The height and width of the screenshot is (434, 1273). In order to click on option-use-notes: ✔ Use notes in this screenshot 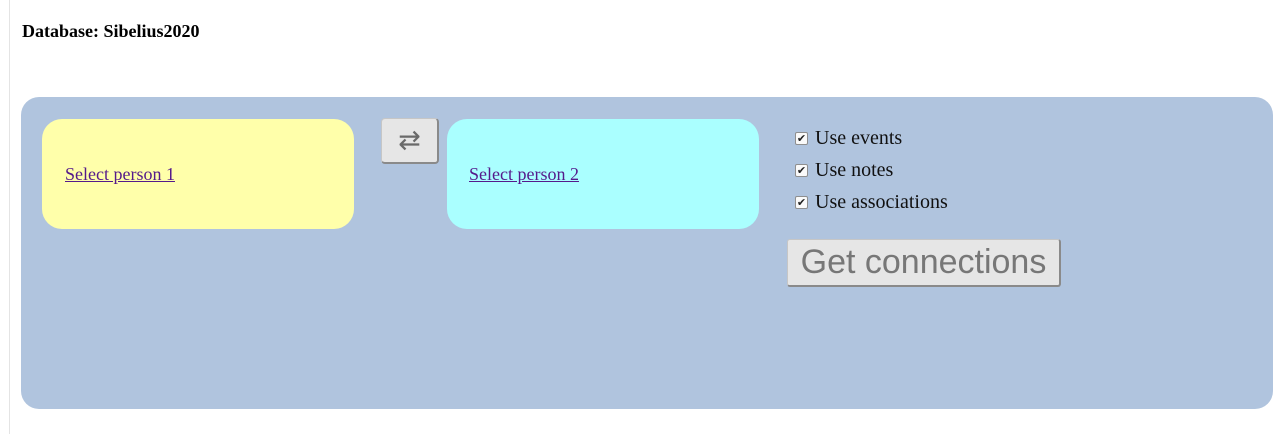, I will do `click(871, 170)`.